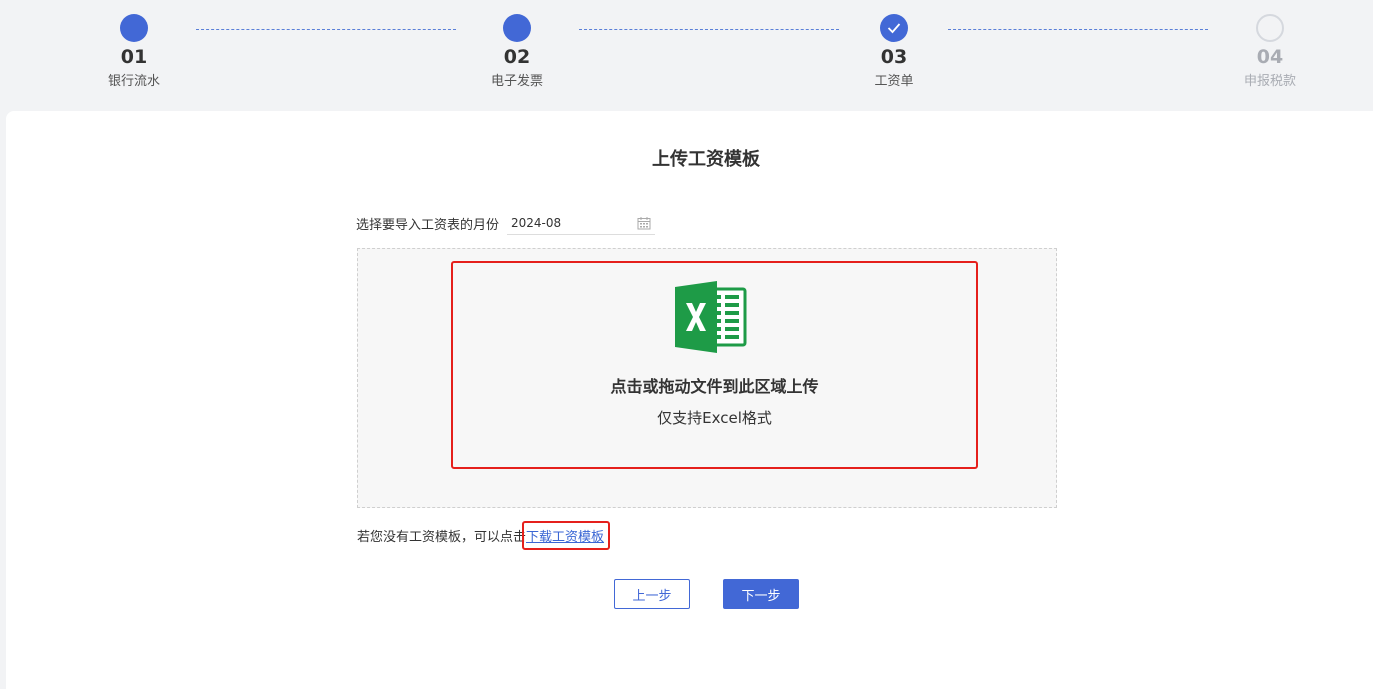 Image resolution: width=1373 pixels, height=689 pixels. Describe the element at coordinates (581, 223) in the screenshot. I see `month-picker: 2024-08` at that location.